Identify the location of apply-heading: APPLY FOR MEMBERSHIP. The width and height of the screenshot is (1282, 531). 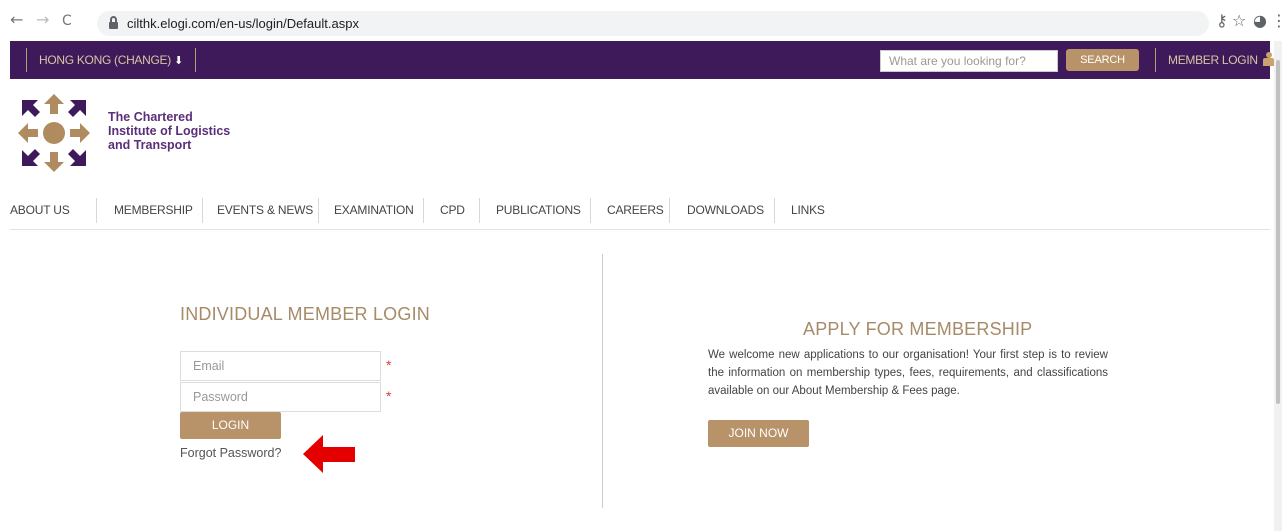
(918, 329).